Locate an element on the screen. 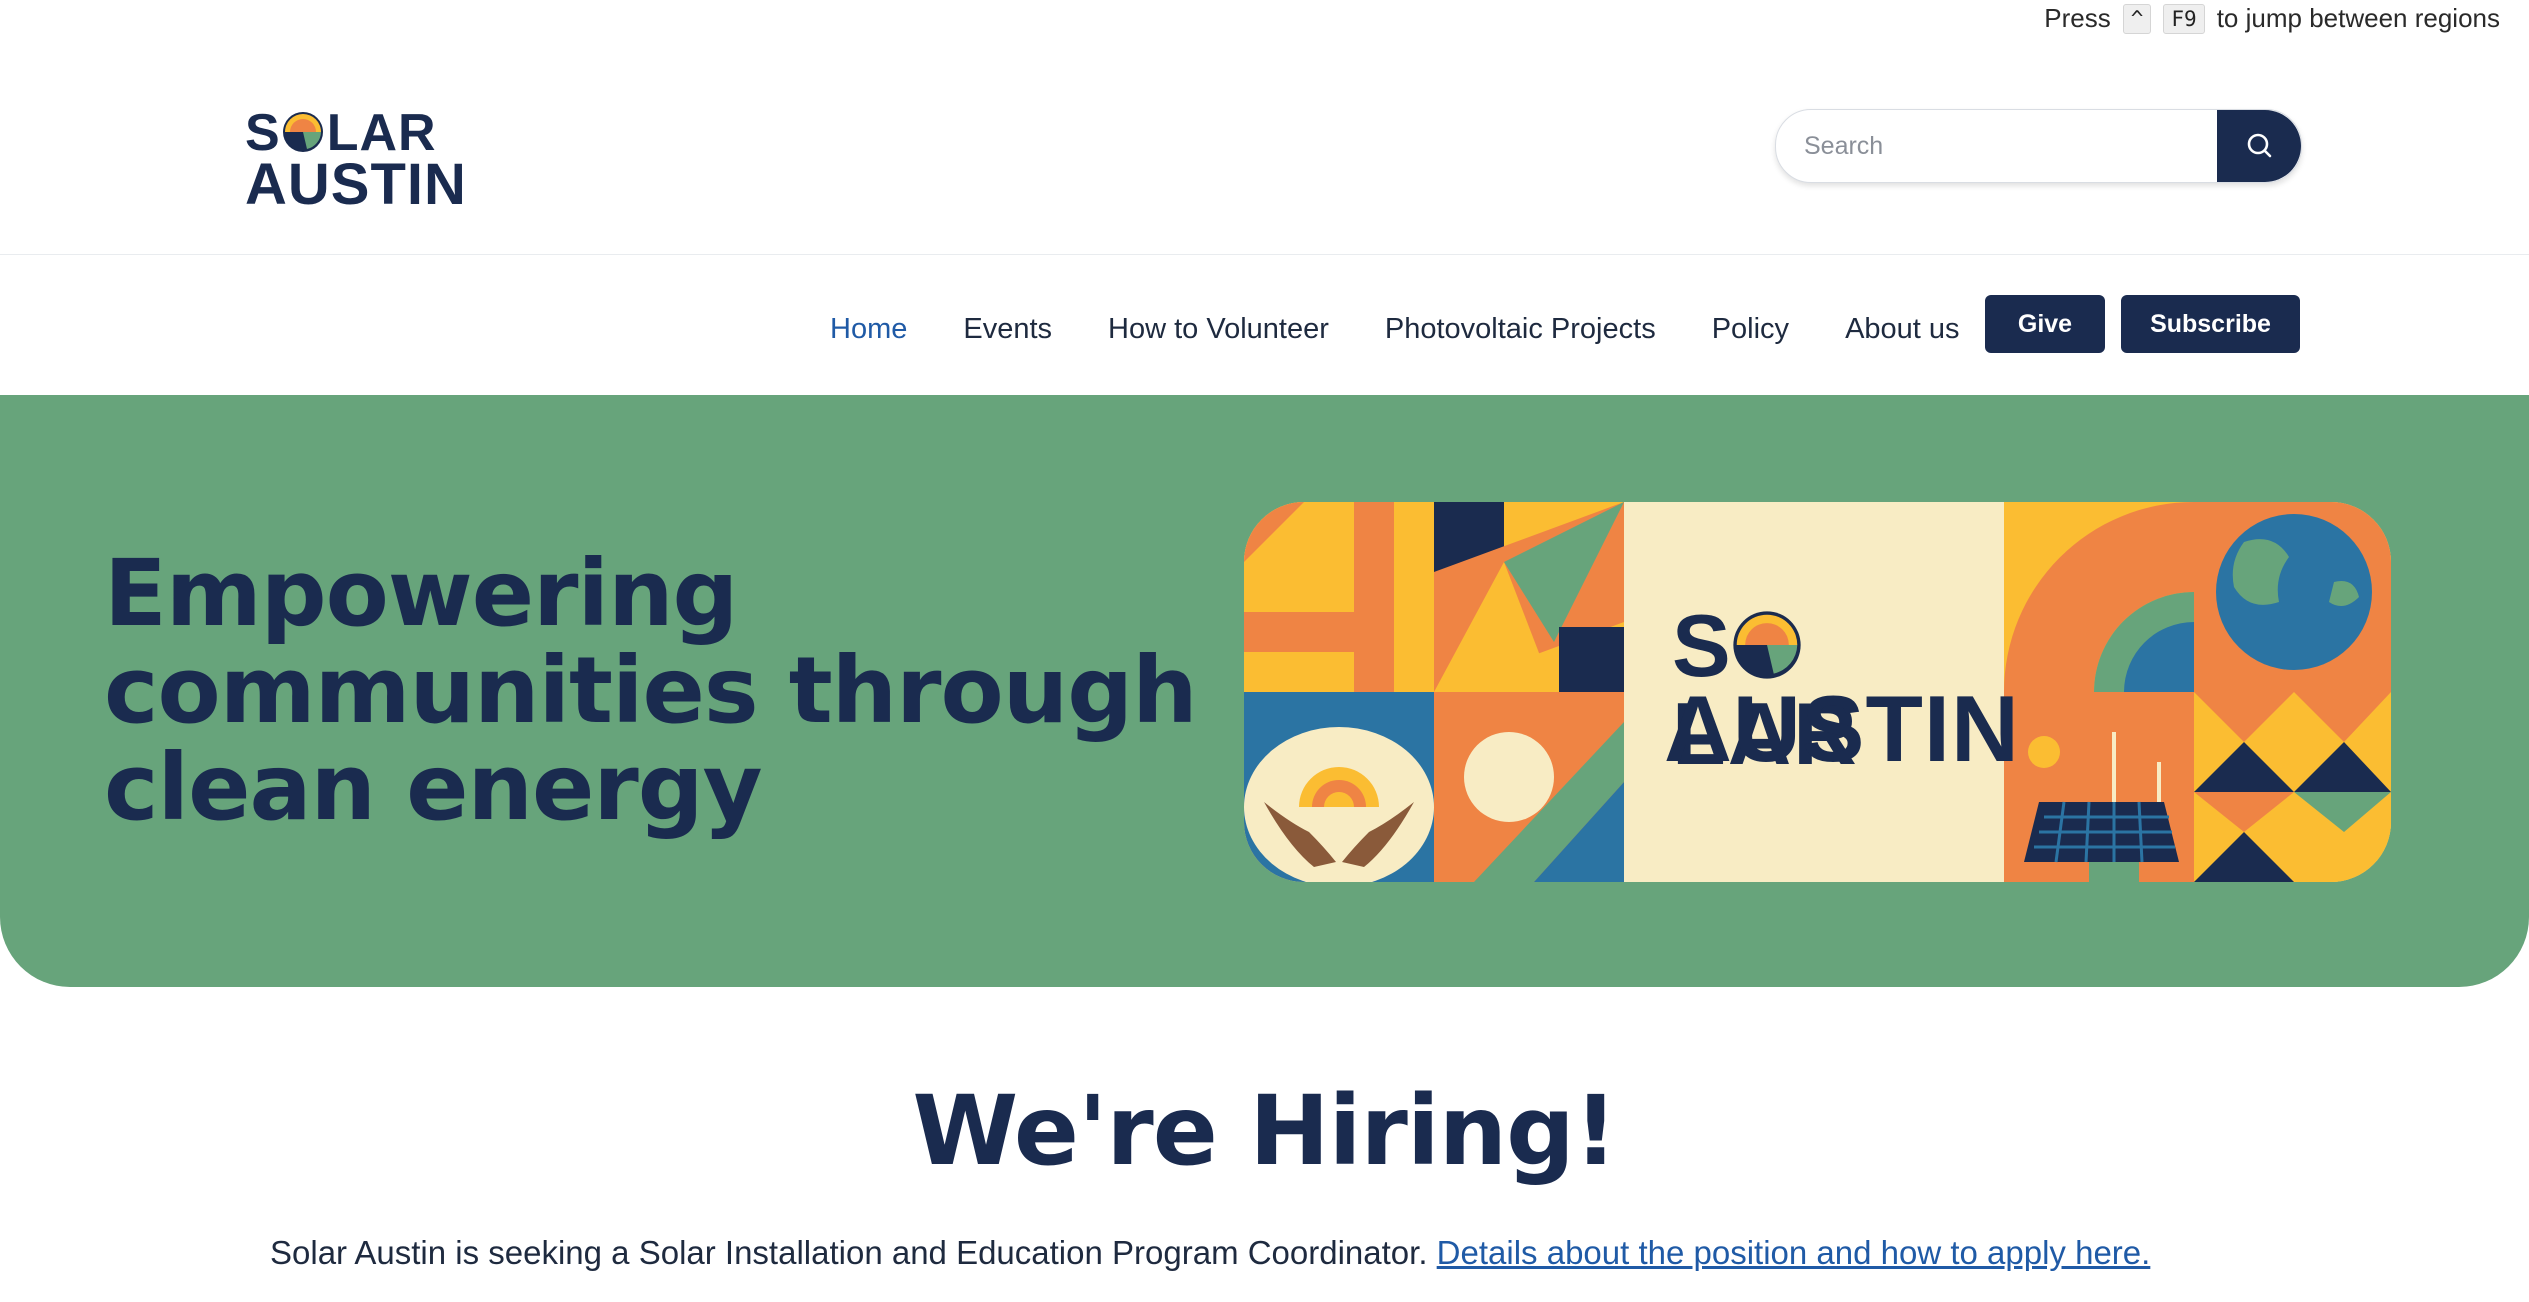 This screenshot has height=1302, width=2529. site-logo: S LAR AUSTIN is located at coordinates (355, 160).